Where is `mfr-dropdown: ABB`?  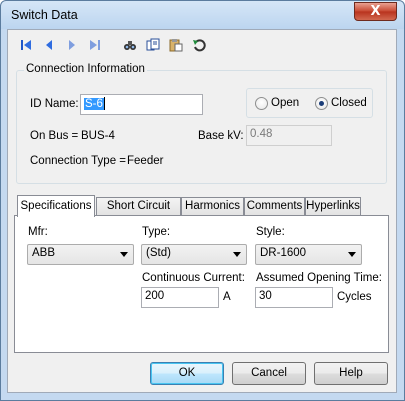 mfr-dropdown: ABB is located at coordinates (80, 254).